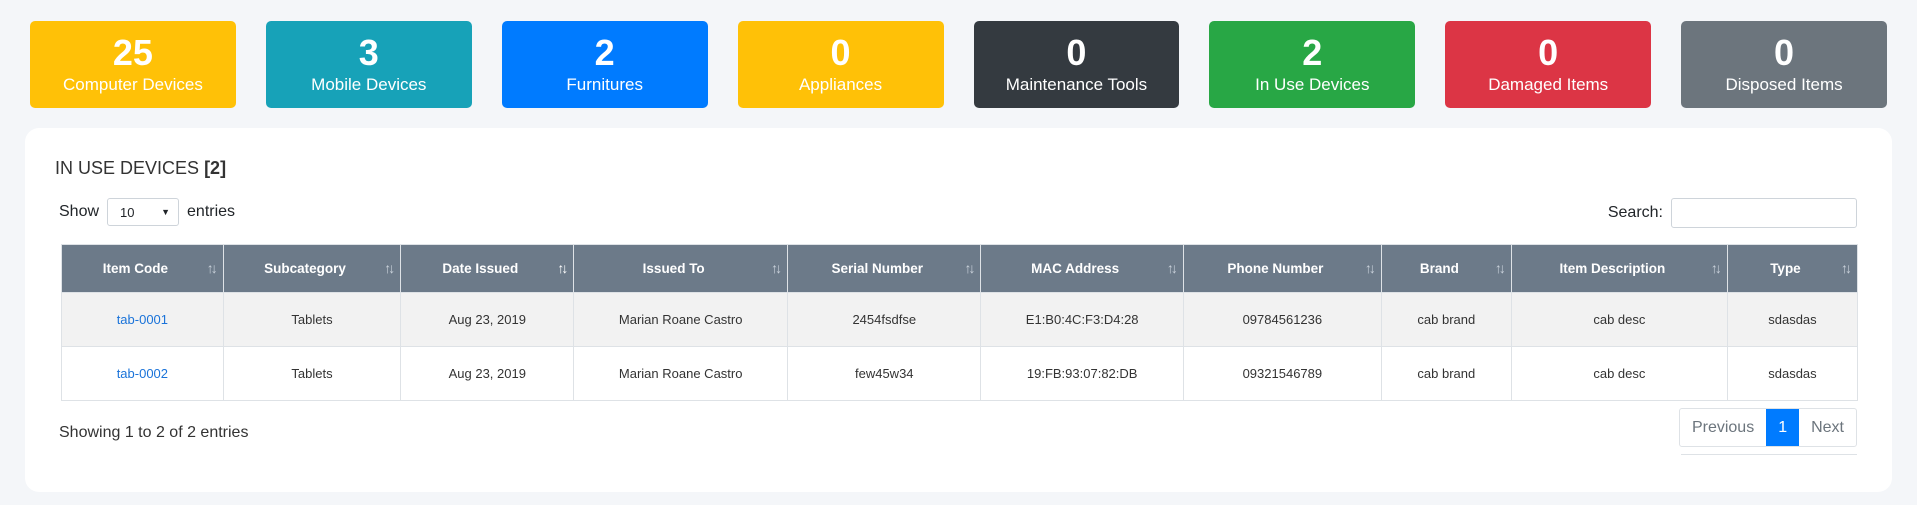  What do you see at coordinates (562, 268) in the screenshot?
I see `sort-active-icon: ↑↓` at bounding box center [562, 268].